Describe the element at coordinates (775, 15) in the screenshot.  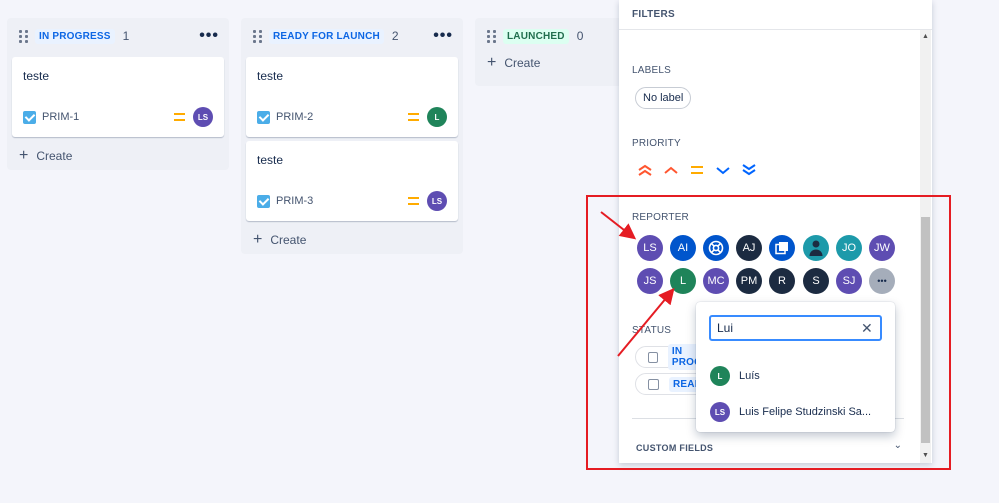
I see `filters-header: FILTERS` at that location.